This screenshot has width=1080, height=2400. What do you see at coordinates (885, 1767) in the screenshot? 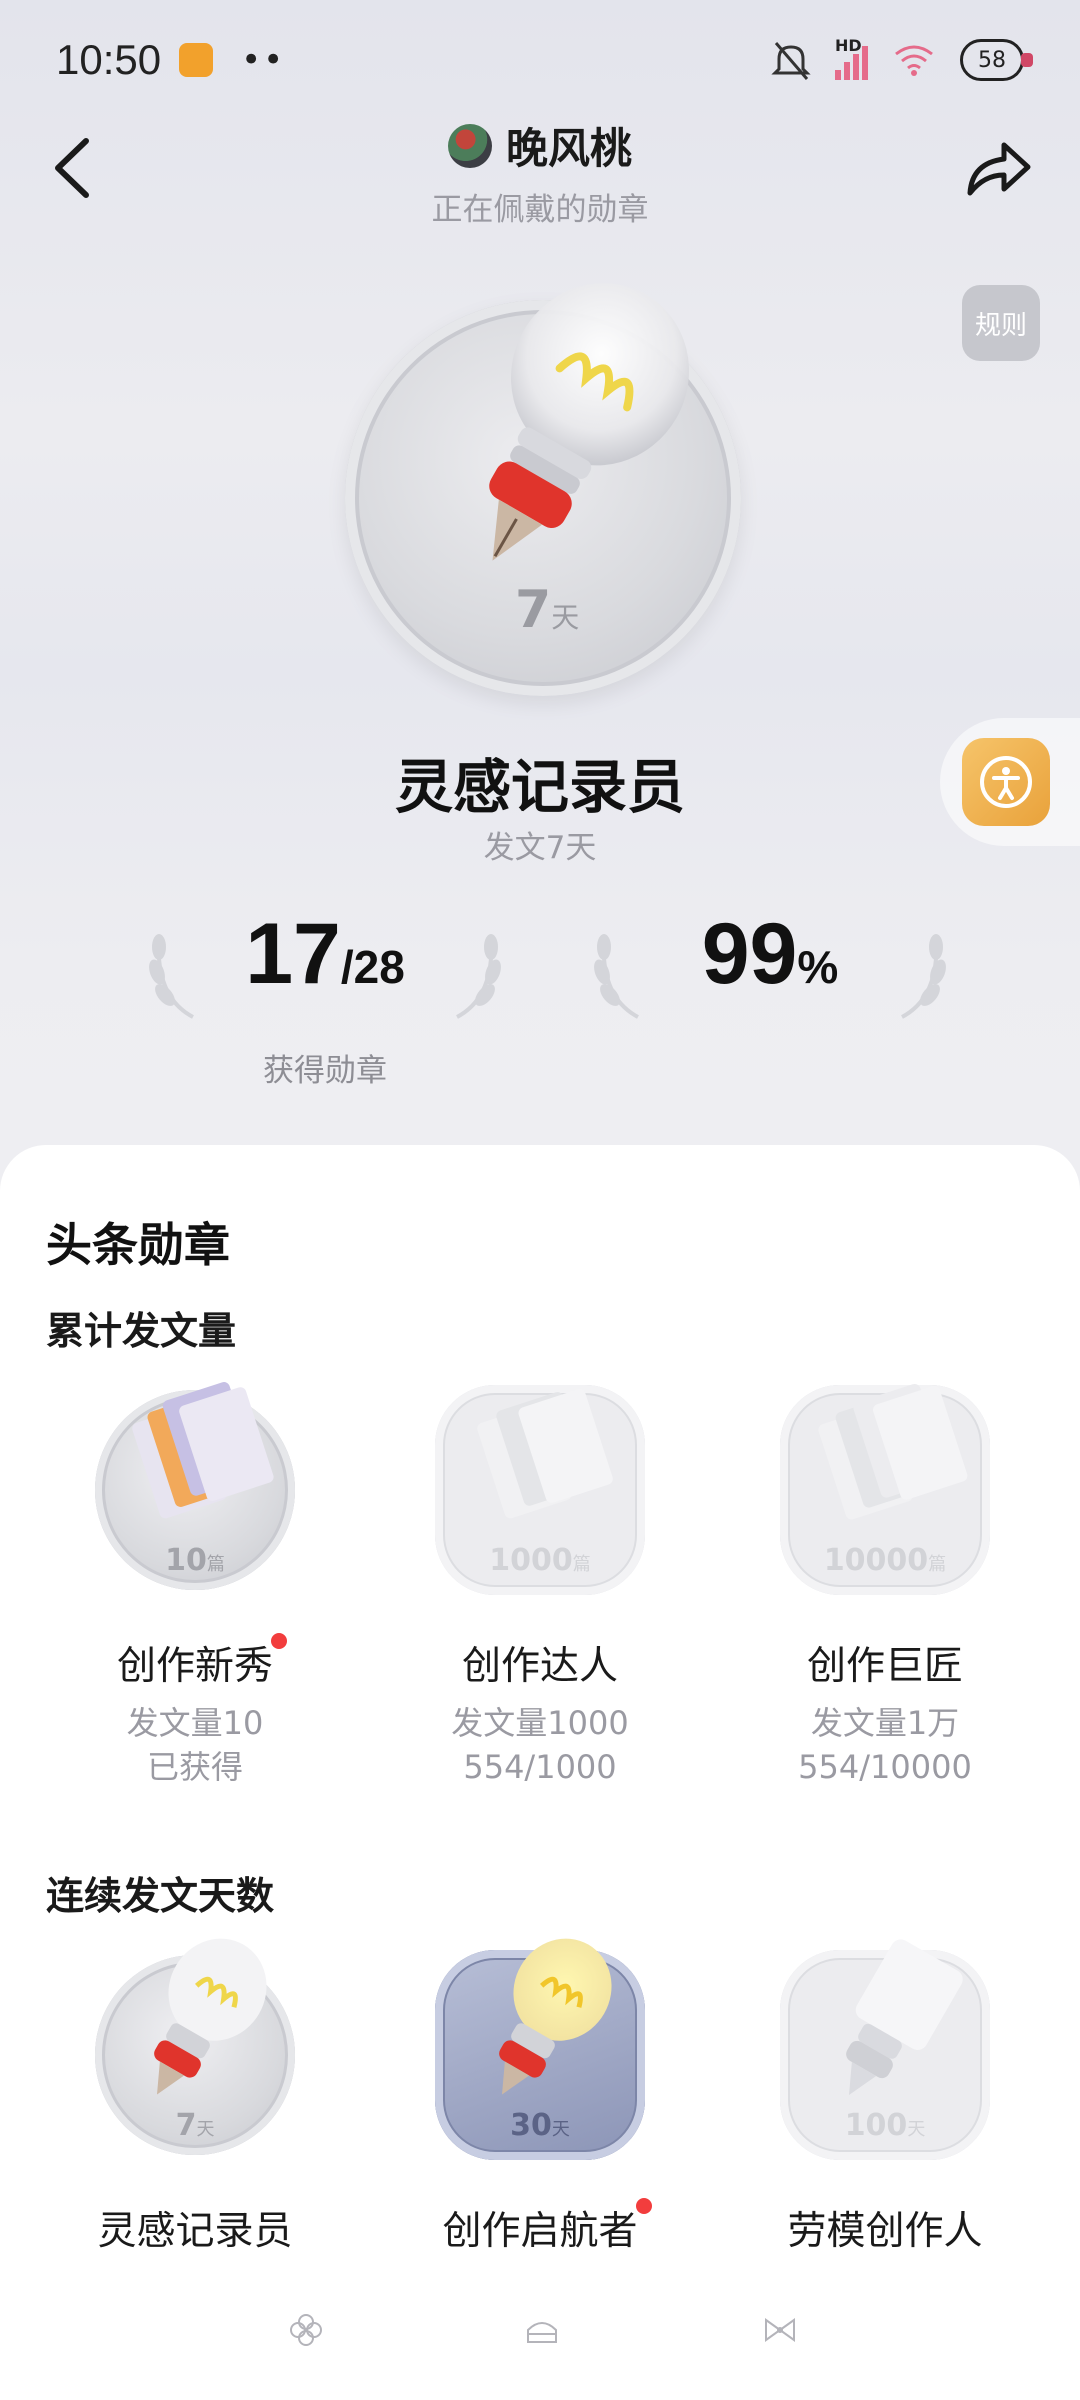
I see `badge-progress: 554/10000` at bounding box center [885, 1767].